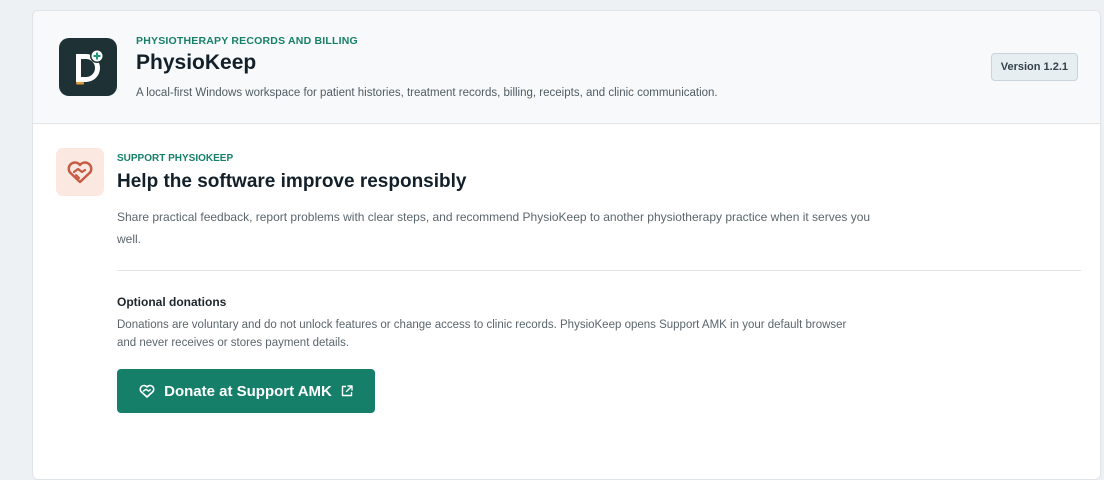  What do you see at coordinates (599, 270) in the screenshot?
I see `section-divider` at bounding box center [599, 270].